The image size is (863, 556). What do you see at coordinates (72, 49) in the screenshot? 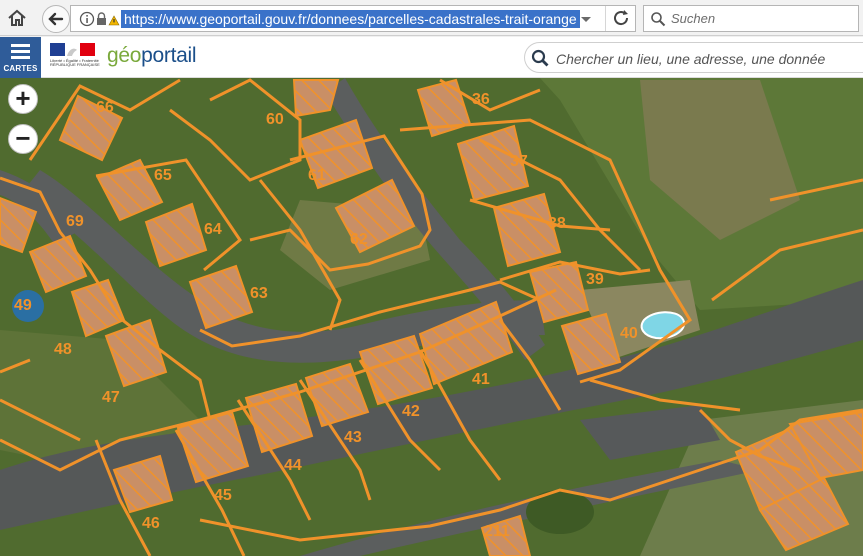
I see `marianne-logo-icon` at bounding box center [72, 49].